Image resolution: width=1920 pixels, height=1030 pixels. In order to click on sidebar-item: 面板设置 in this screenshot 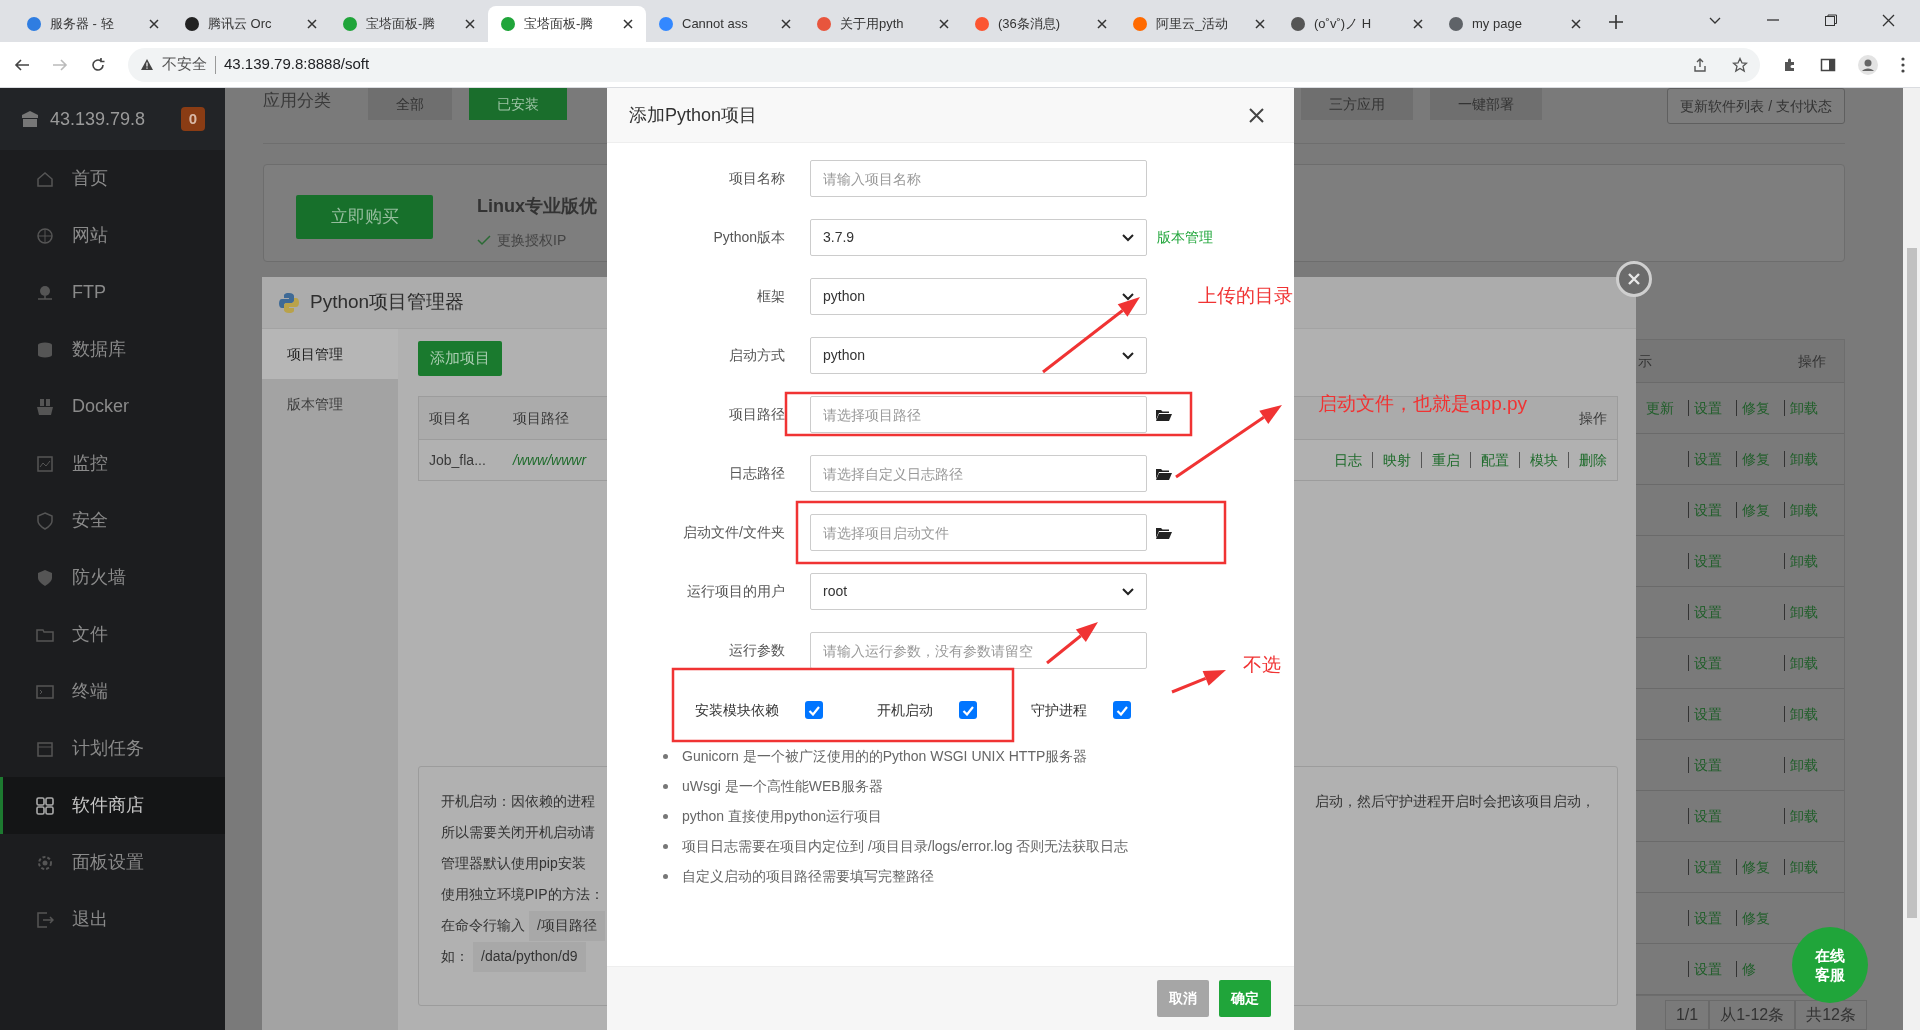, I will do `click(112, 862)`.